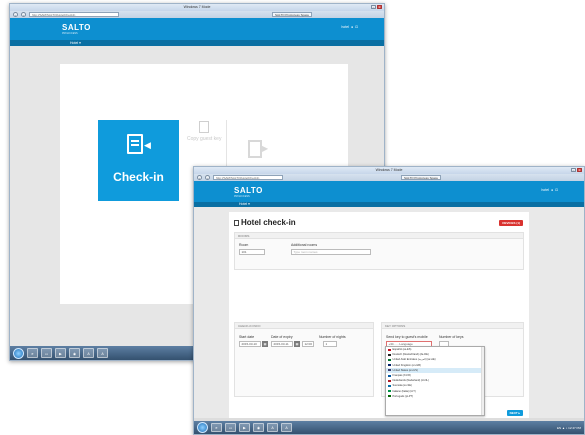  I want to click on room-input: 101, so click(252, 252).